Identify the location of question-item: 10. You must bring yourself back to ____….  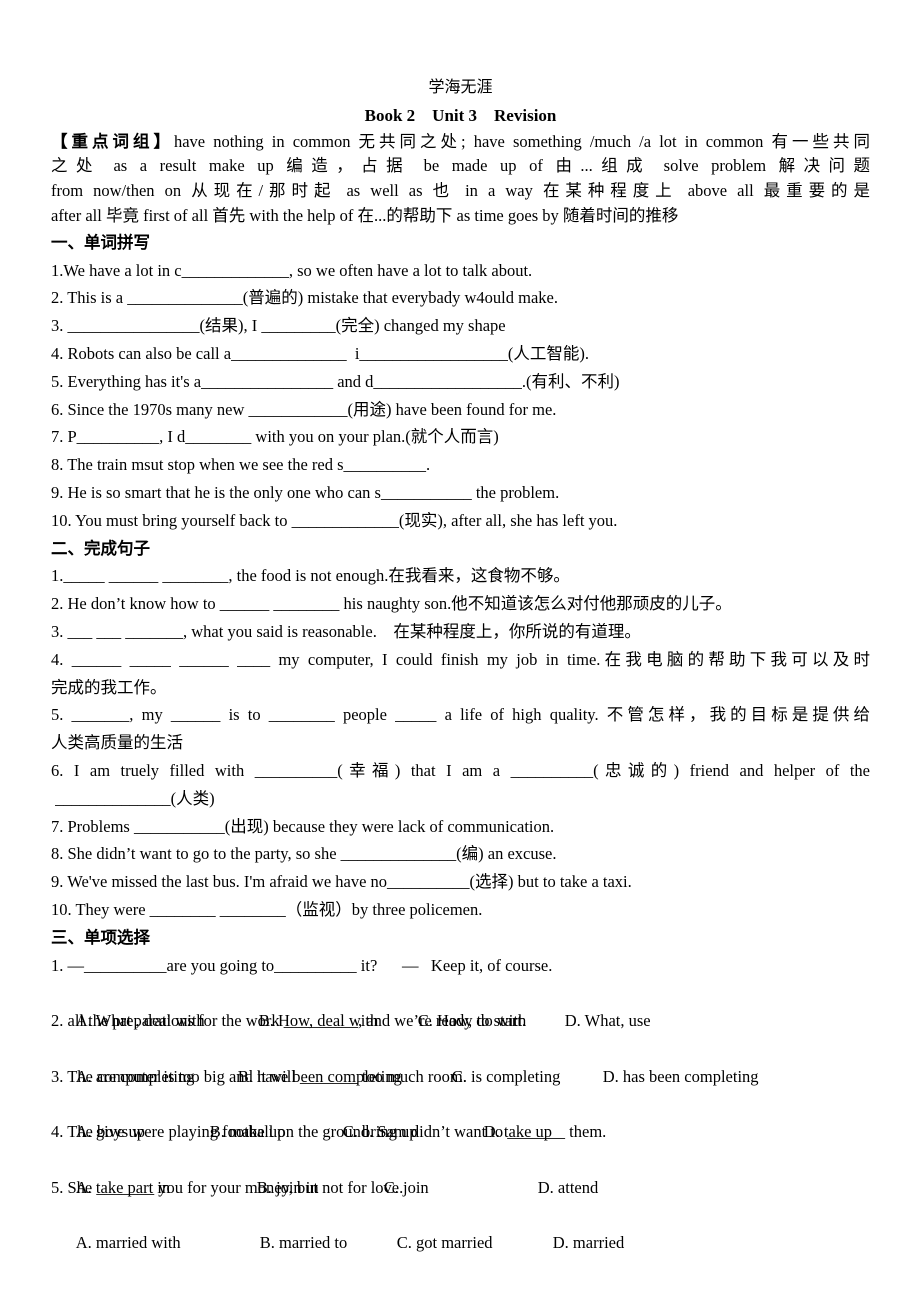
(334, 520).